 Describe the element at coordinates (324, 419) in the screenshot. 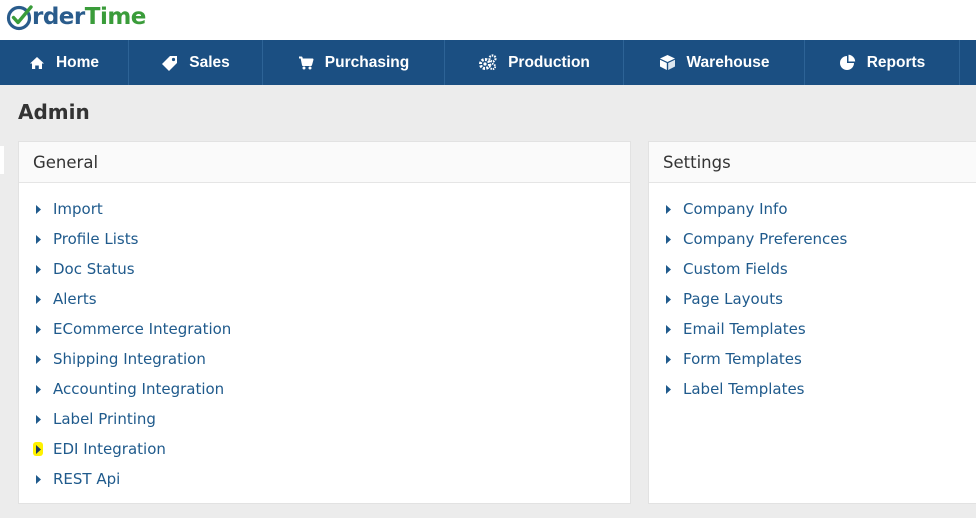

I see `general-item-label-printing: Label Printing` at that location.